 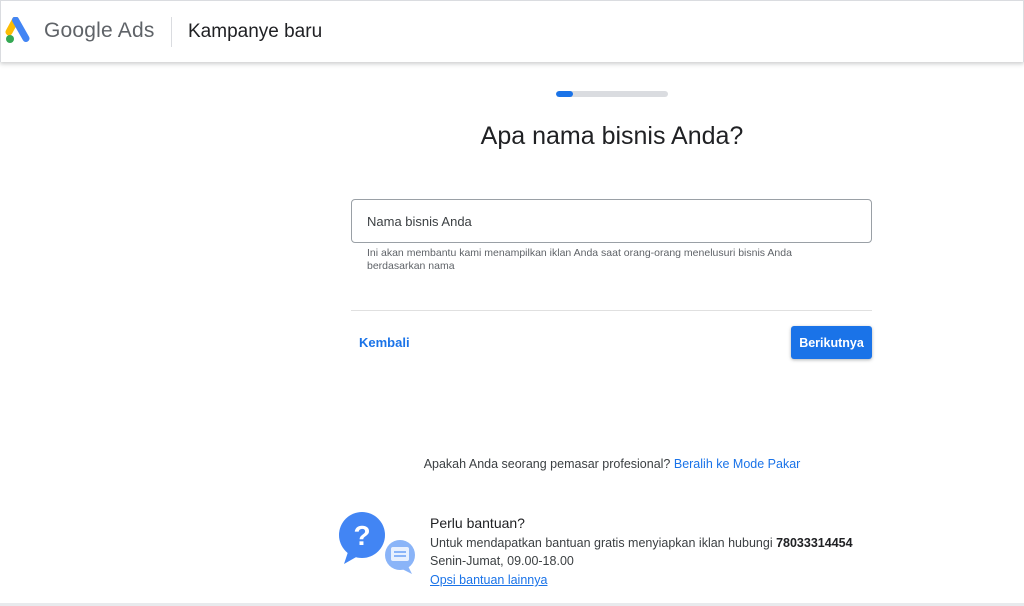 What do you see at coordinates (502, 561) in the screenshot?
I see `help-hours: Senin-Jumat, 09.00-18.00` at bounding box center [502, 561].